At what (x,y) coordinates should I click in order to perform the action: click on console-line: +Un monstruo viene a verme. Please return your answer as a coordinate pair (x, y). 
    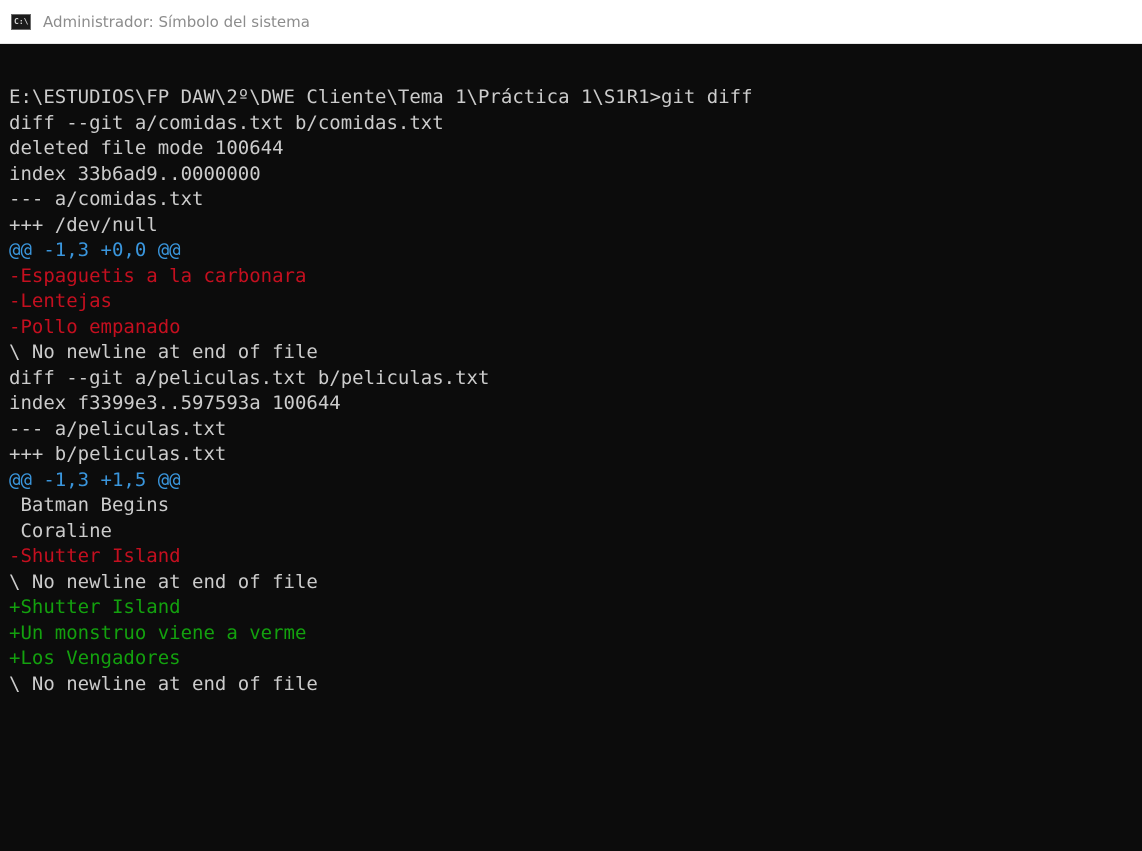
    Looking at the image, I should click on (158, 632).